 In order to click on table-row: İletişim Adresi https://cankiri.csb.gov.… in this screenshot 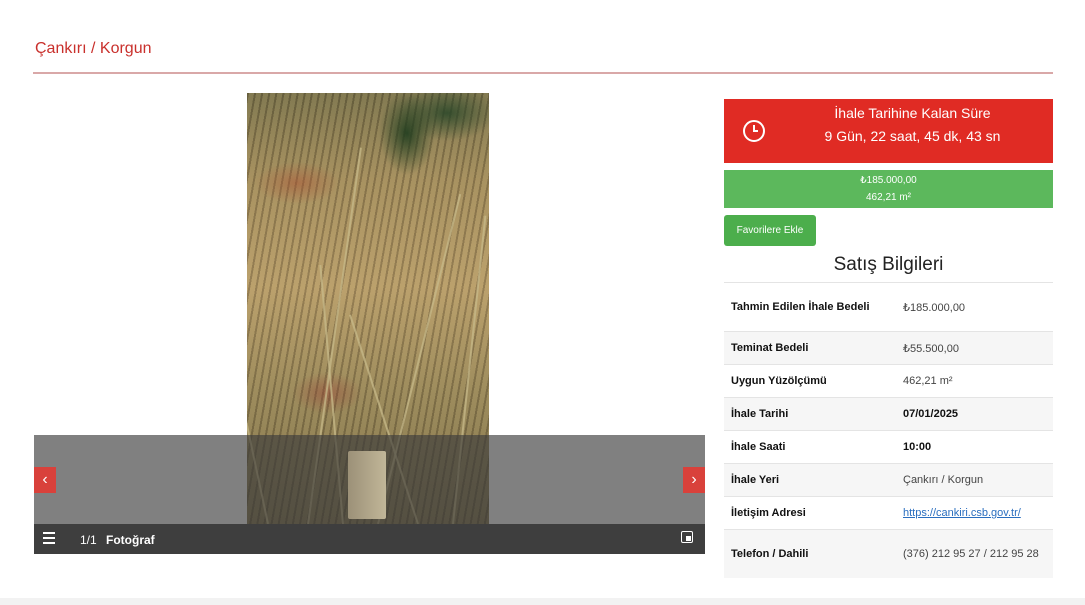, I will do `click(888, 513)`.